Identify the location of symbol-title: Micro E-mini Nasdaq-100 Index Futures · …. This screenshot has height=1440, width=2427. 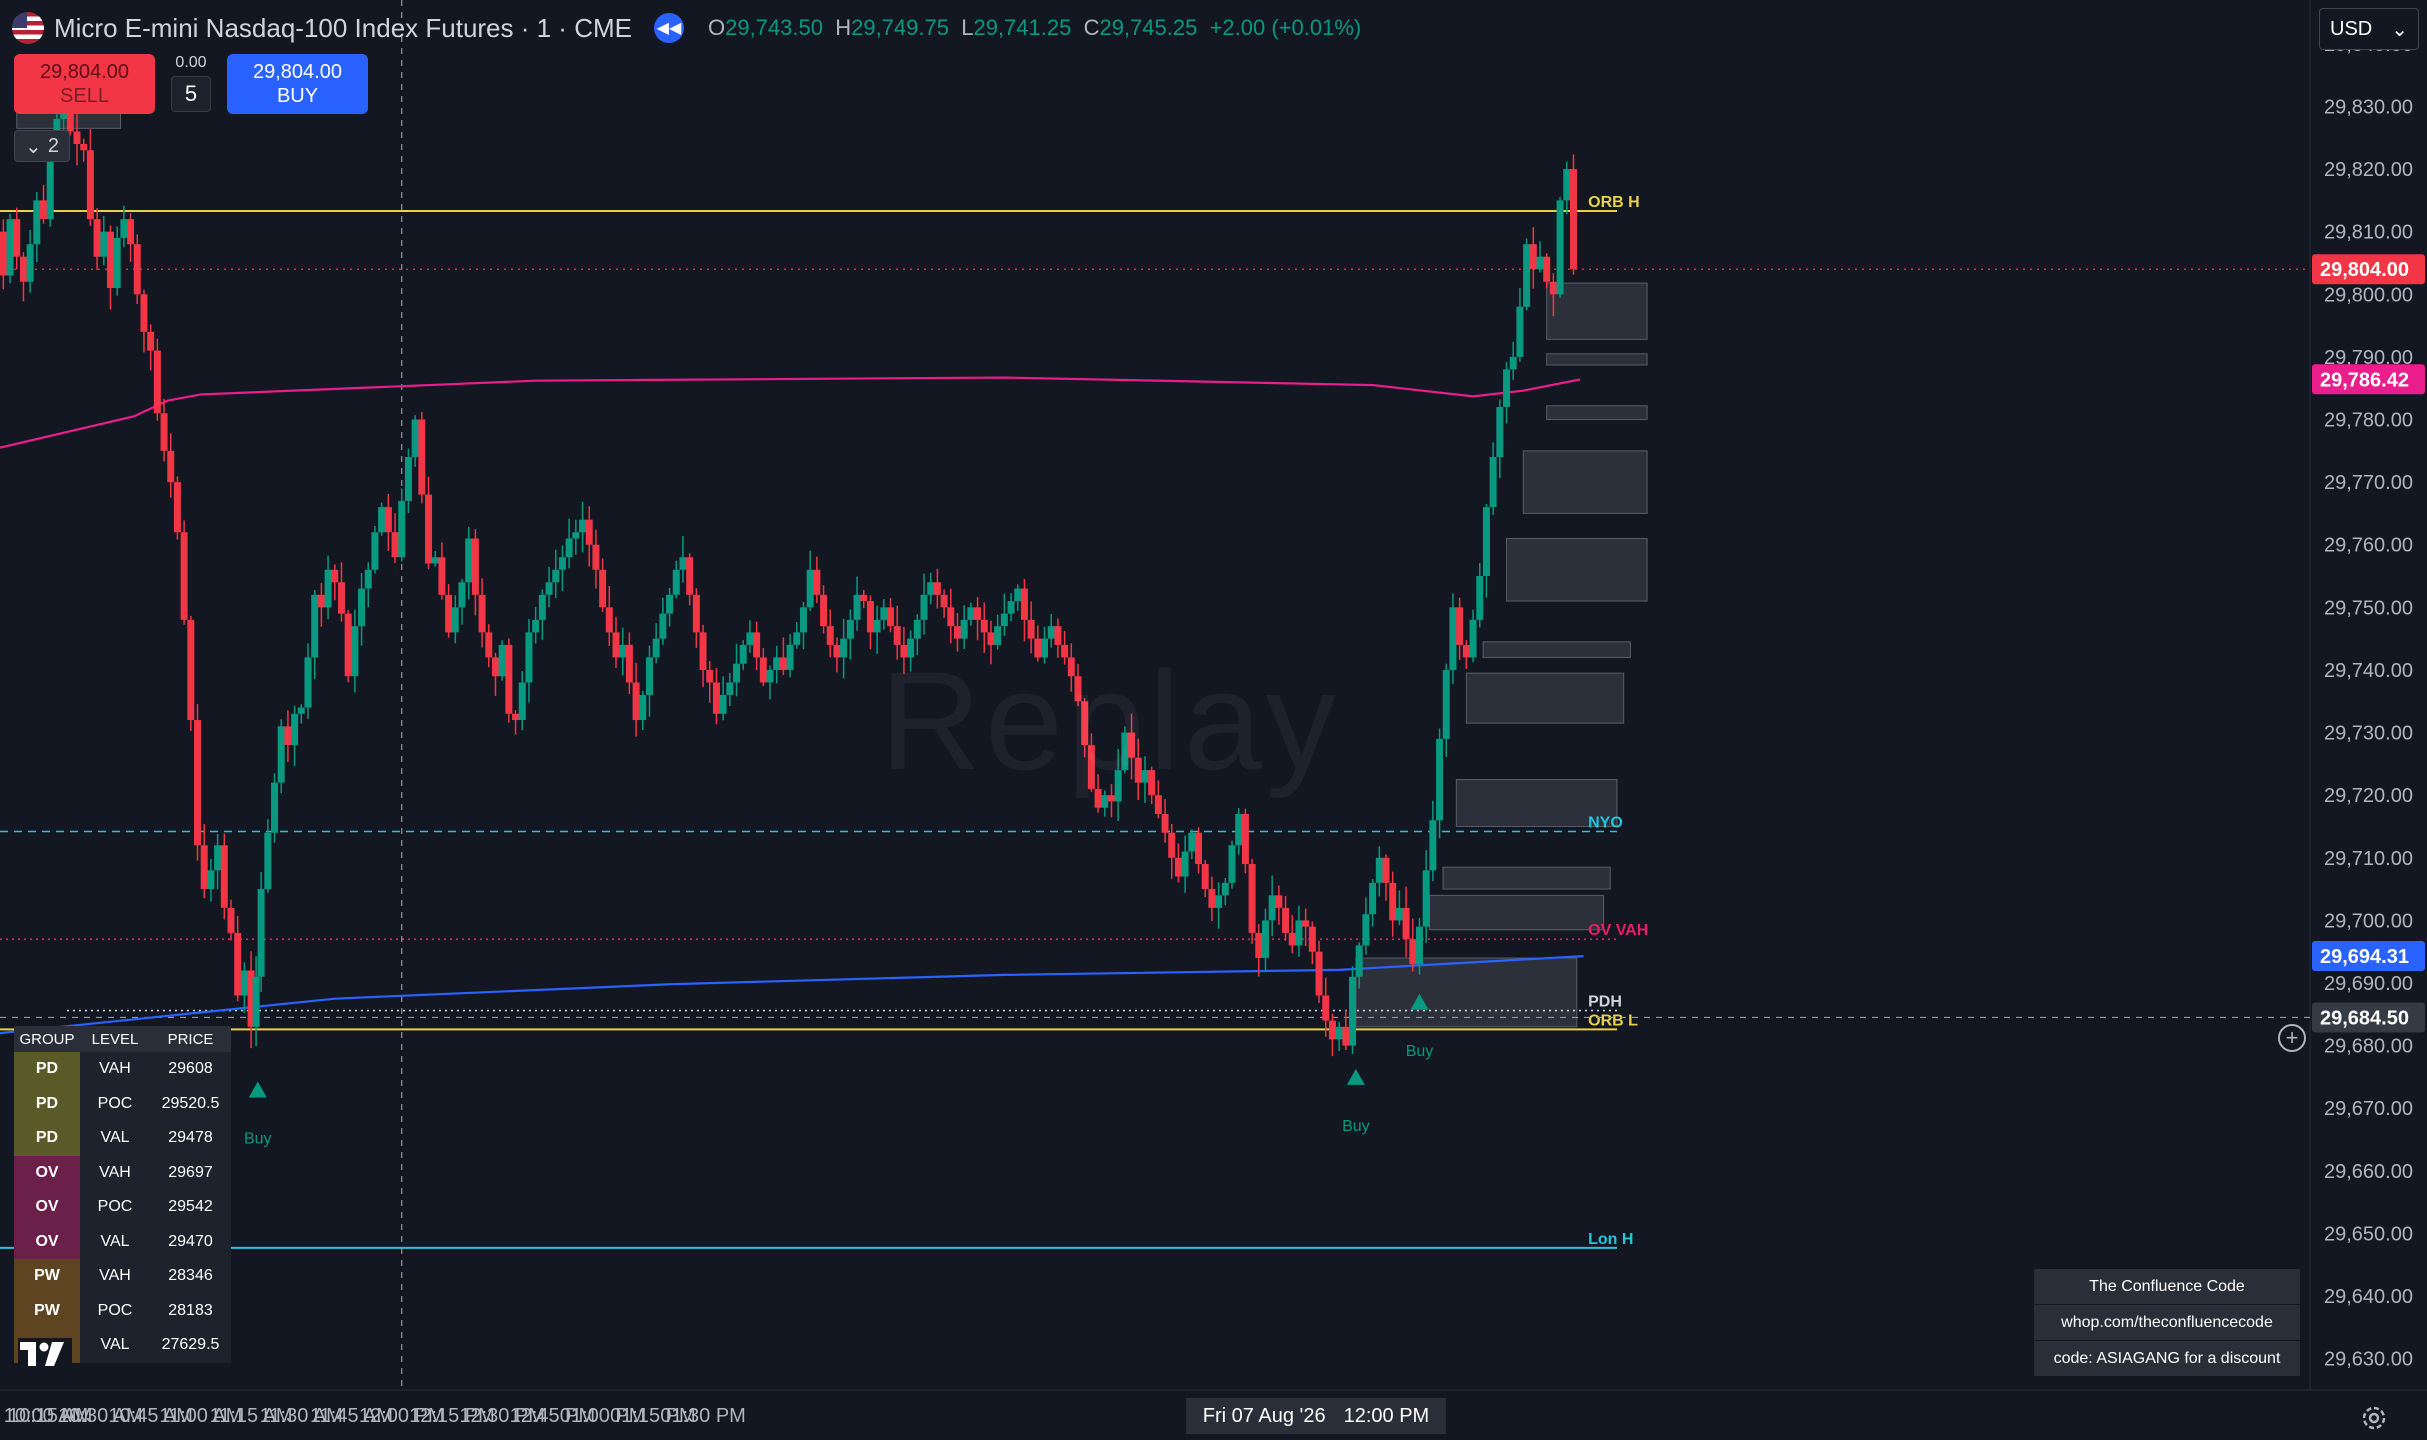
(343, 28).